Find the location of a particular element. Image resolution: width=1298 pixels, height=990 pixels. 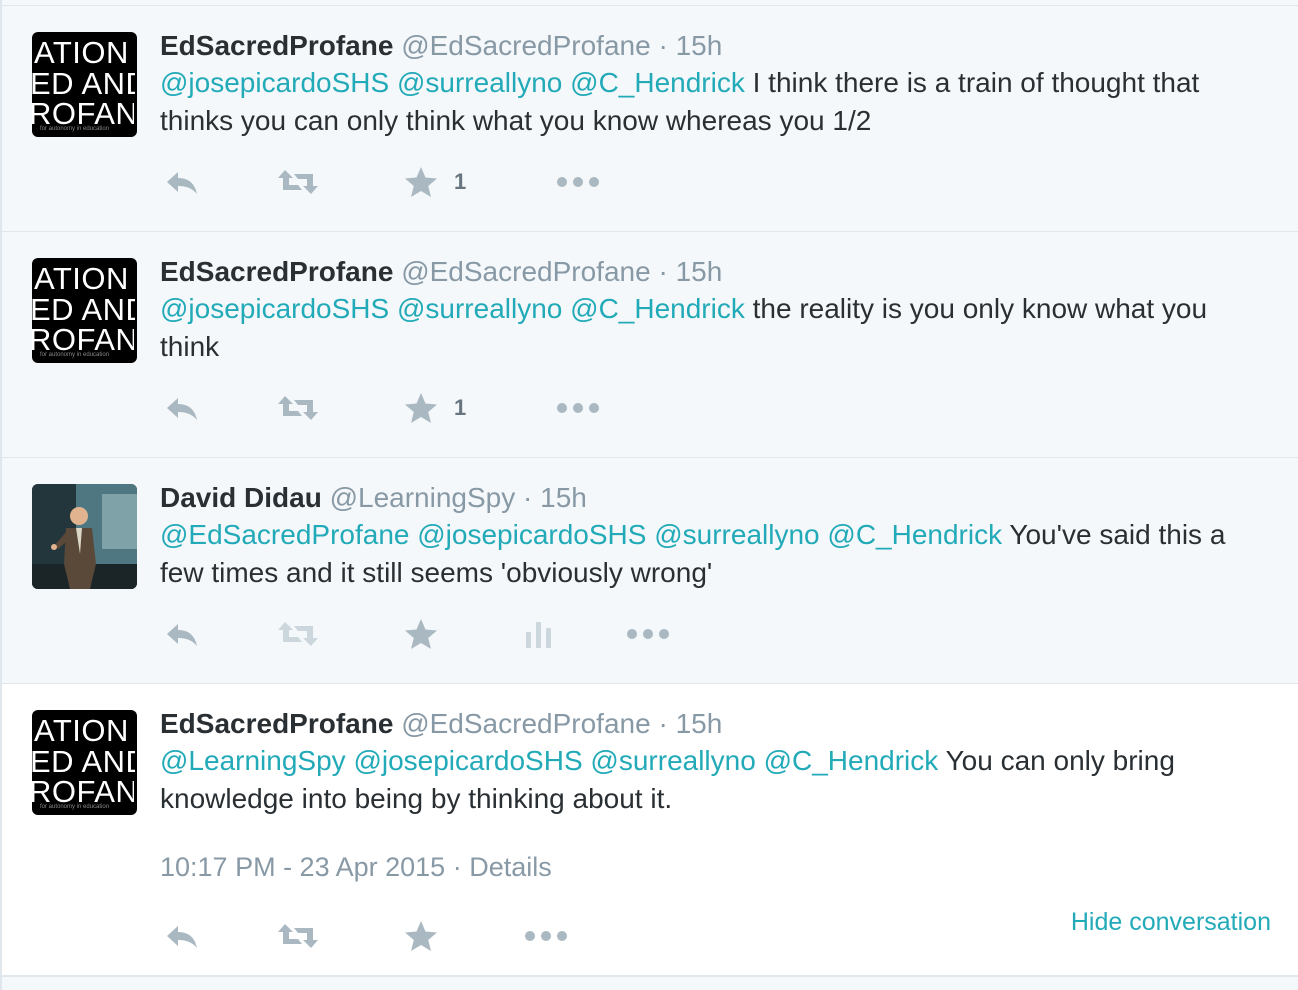

full-timestamp: 10:17 PM - 23 Apr 2015 is located at coordinates (303, 867).